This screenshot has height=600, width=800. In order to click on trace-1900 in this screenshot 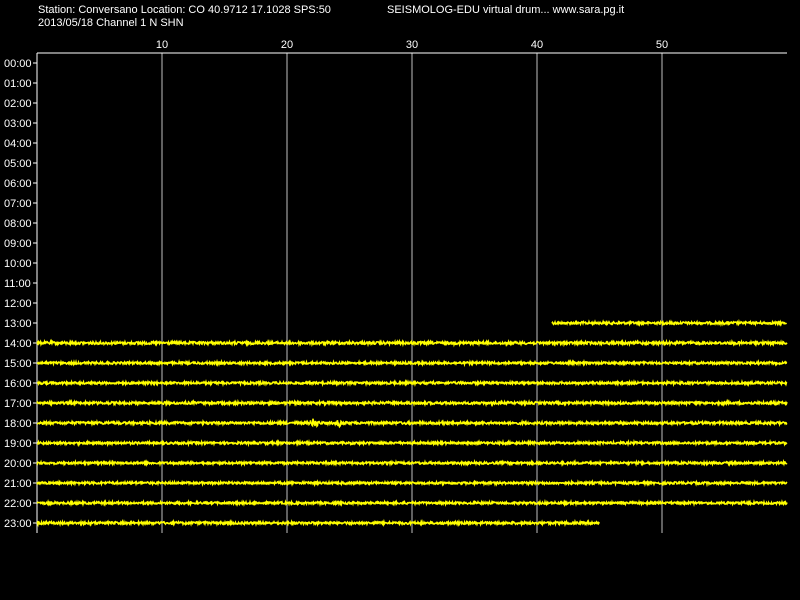, I will do `click(412, 443)`.